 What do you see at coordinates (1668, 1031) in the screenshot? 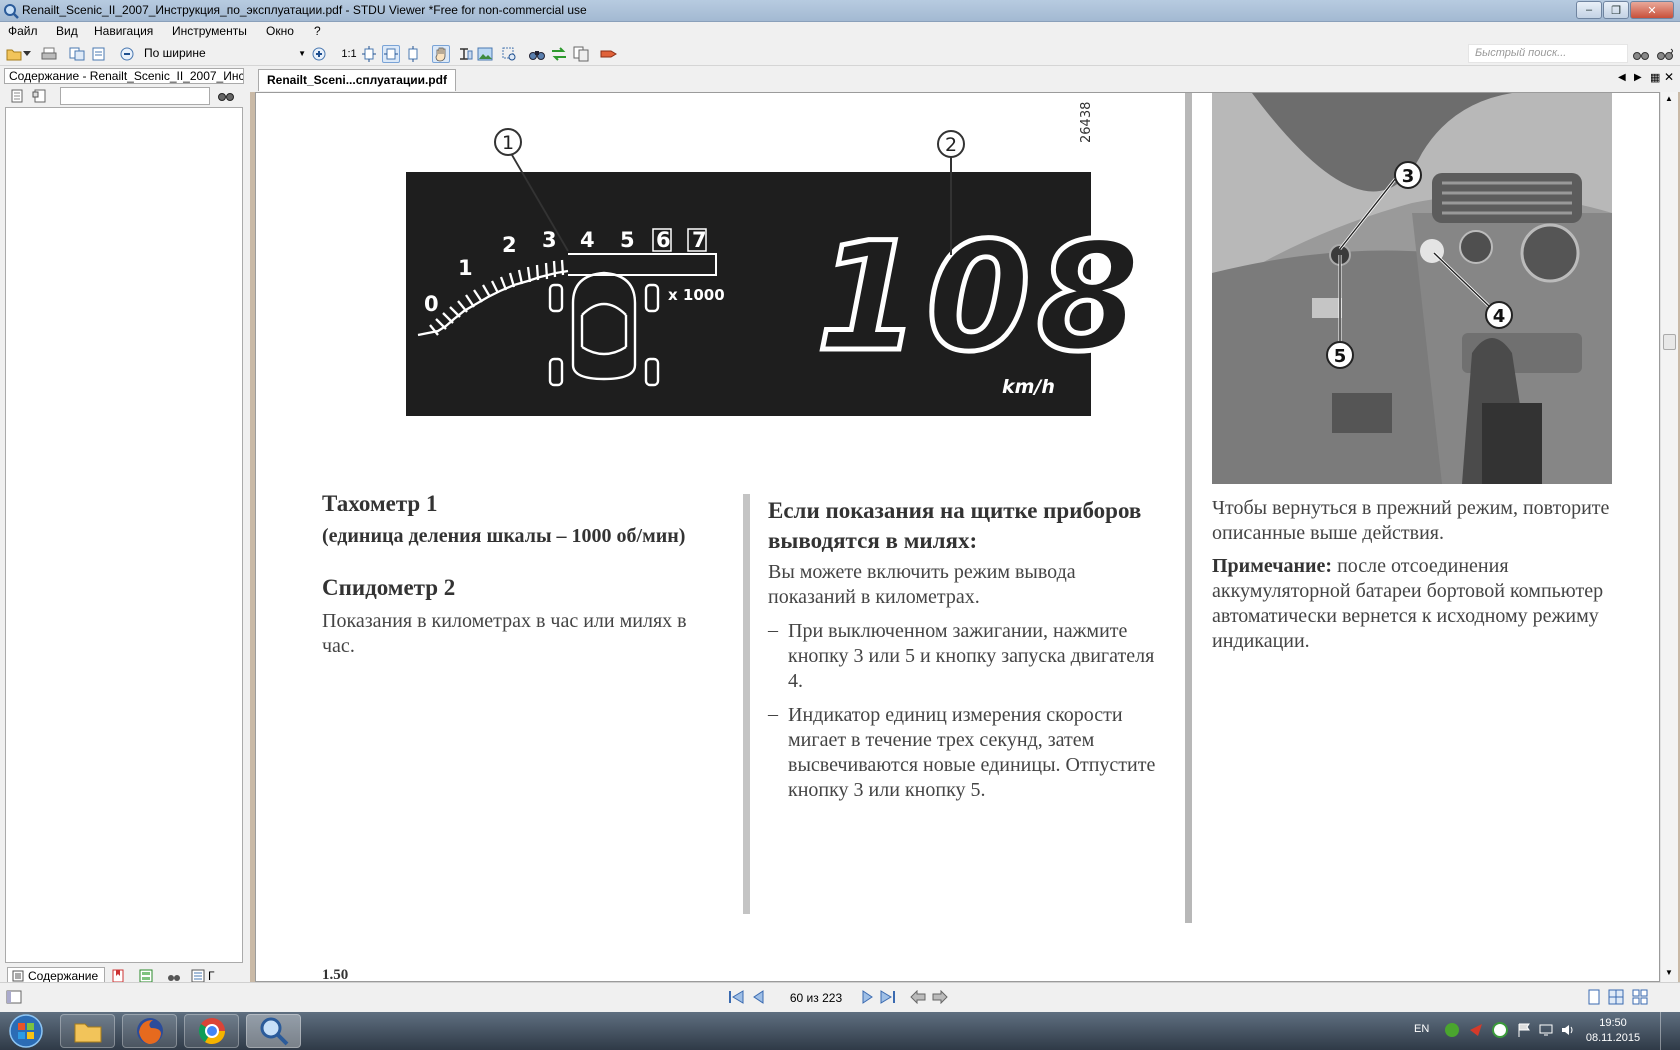
I see `show-desktop-button` at bounding box center [1668, 1031].